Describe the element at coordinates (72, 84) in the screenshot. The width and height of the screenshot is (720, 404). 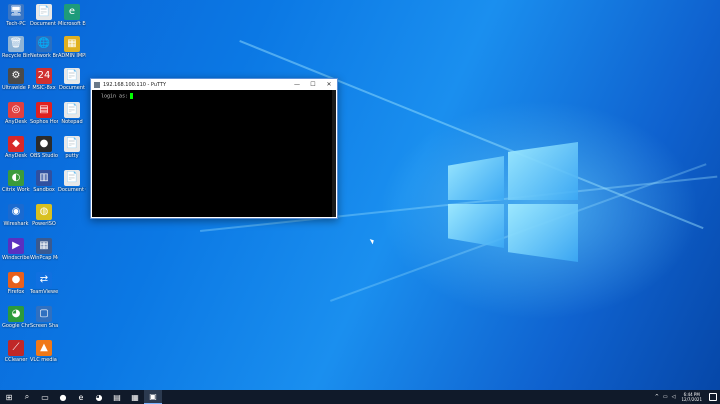
I see `desktop-icon: 📄 Document` at that location.